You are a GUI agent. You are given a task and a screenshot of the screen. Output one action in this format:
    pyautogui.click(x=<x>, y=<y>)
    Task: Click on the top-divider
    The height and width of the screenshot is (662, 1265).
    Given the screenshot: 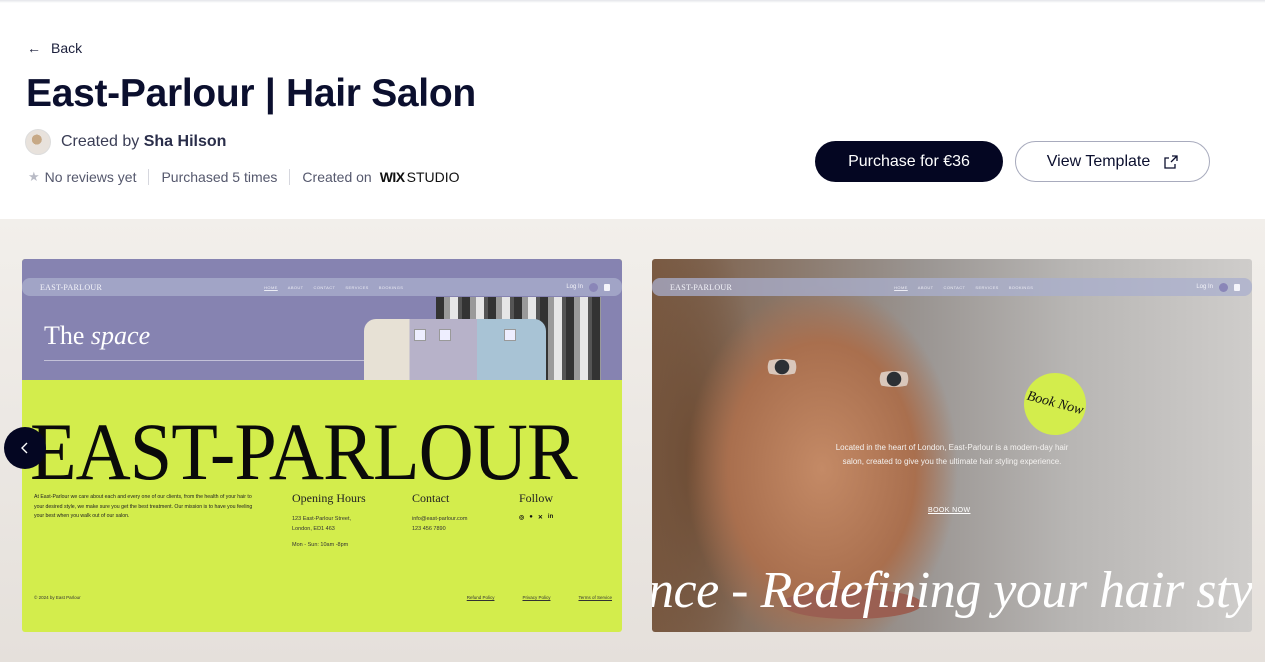 What is the action you would take?
    pyautogui.click(x=632, y=1)
    